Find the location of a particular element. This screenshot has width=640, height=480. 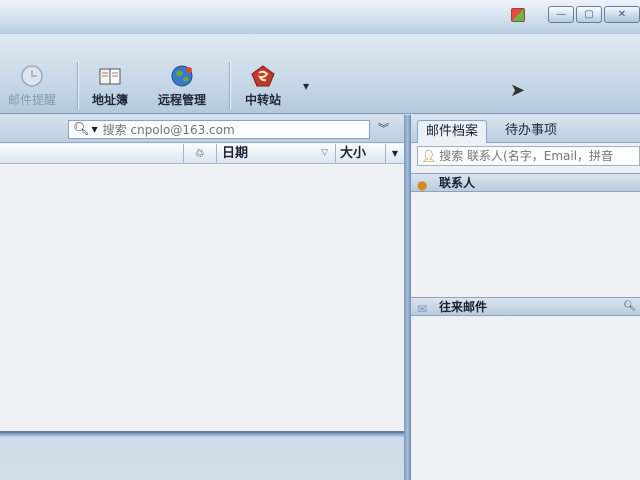

window-controls: — ▢ ✕ is located at coordinates (594, 15).